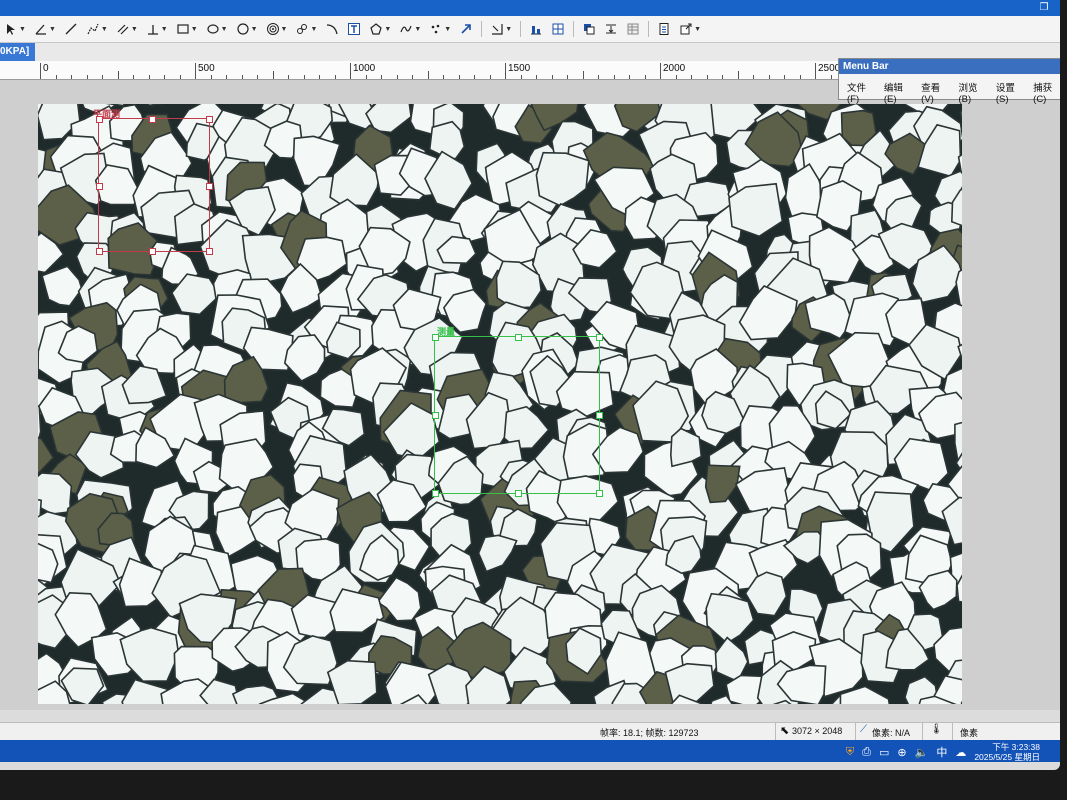 The height and width of the screenshot is (800, 1067). What do you see at coordinates (153, 182) in the screenshot?
I see `roi-rectangle-red: 平面测` at bounding box center [153, 182].